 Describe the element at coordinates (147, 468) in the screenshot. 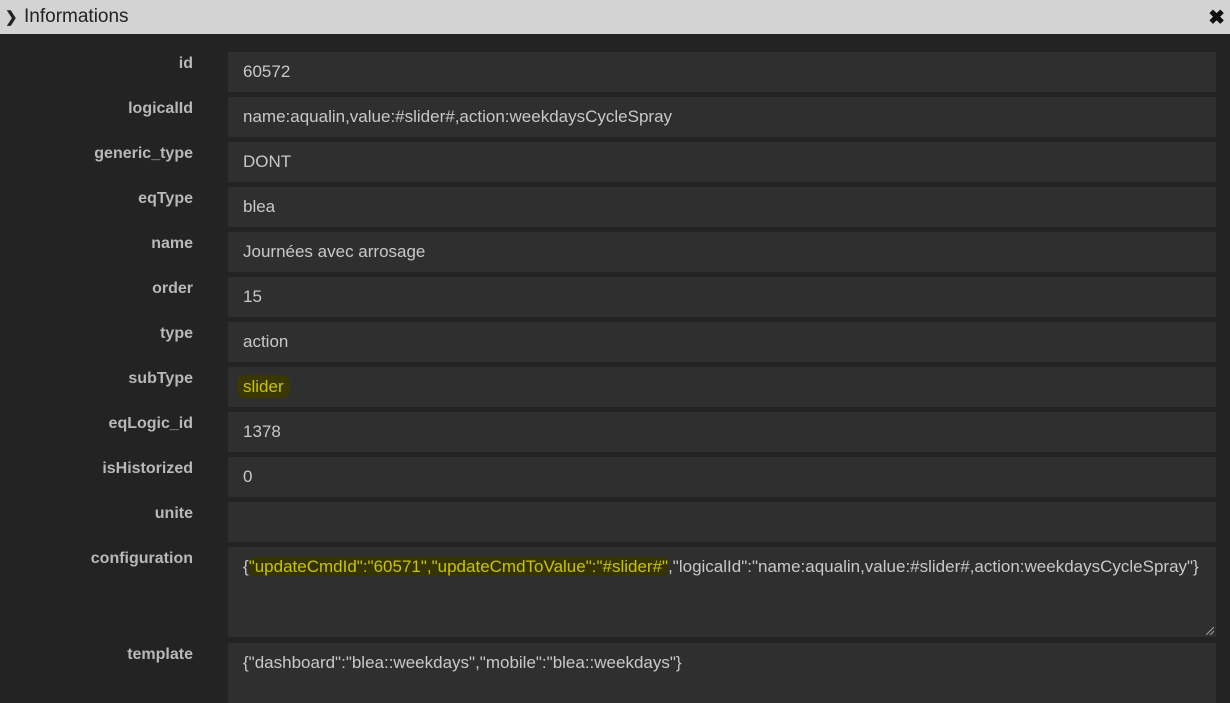

I see `field-label: isHistorized` at that location.